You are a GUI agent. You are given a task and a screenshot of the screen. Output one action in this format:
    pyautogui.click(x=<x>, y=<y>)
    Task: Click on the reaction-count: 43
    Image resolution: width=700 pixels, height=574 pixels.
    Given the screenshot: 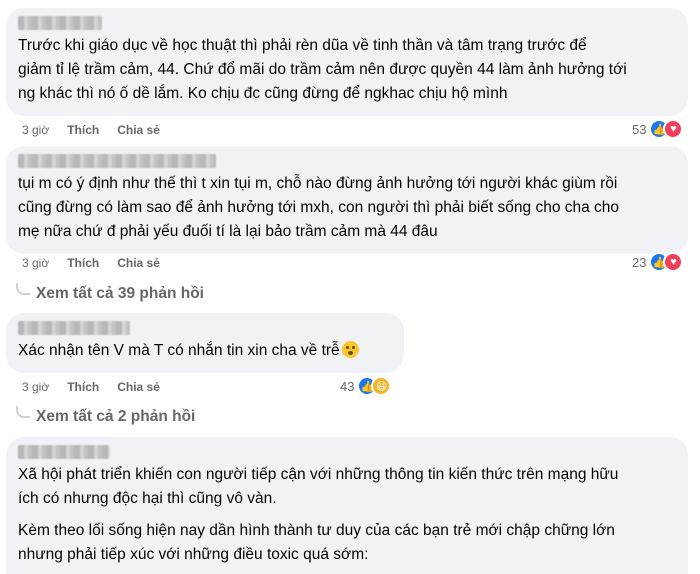 What is the action you would take?
    pyautogui.click(x=347, y=386)
    